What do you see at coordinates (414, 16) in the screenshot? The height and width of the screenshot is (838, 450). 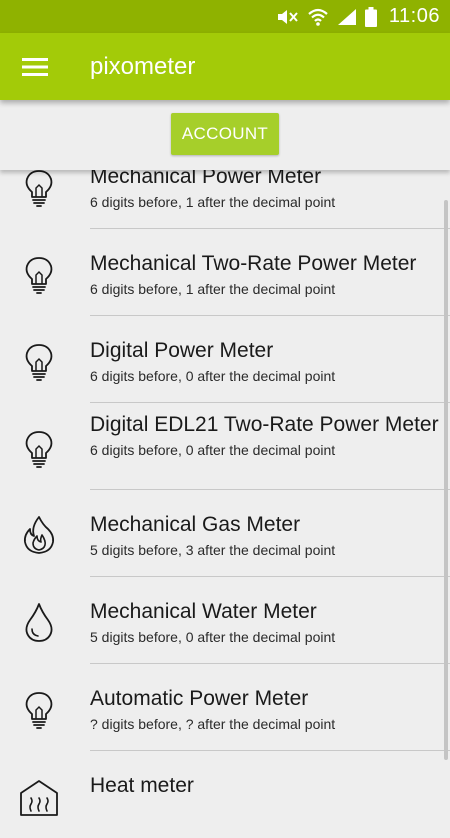 I see `status-time: 11:06` at bounding box center [414, 16].